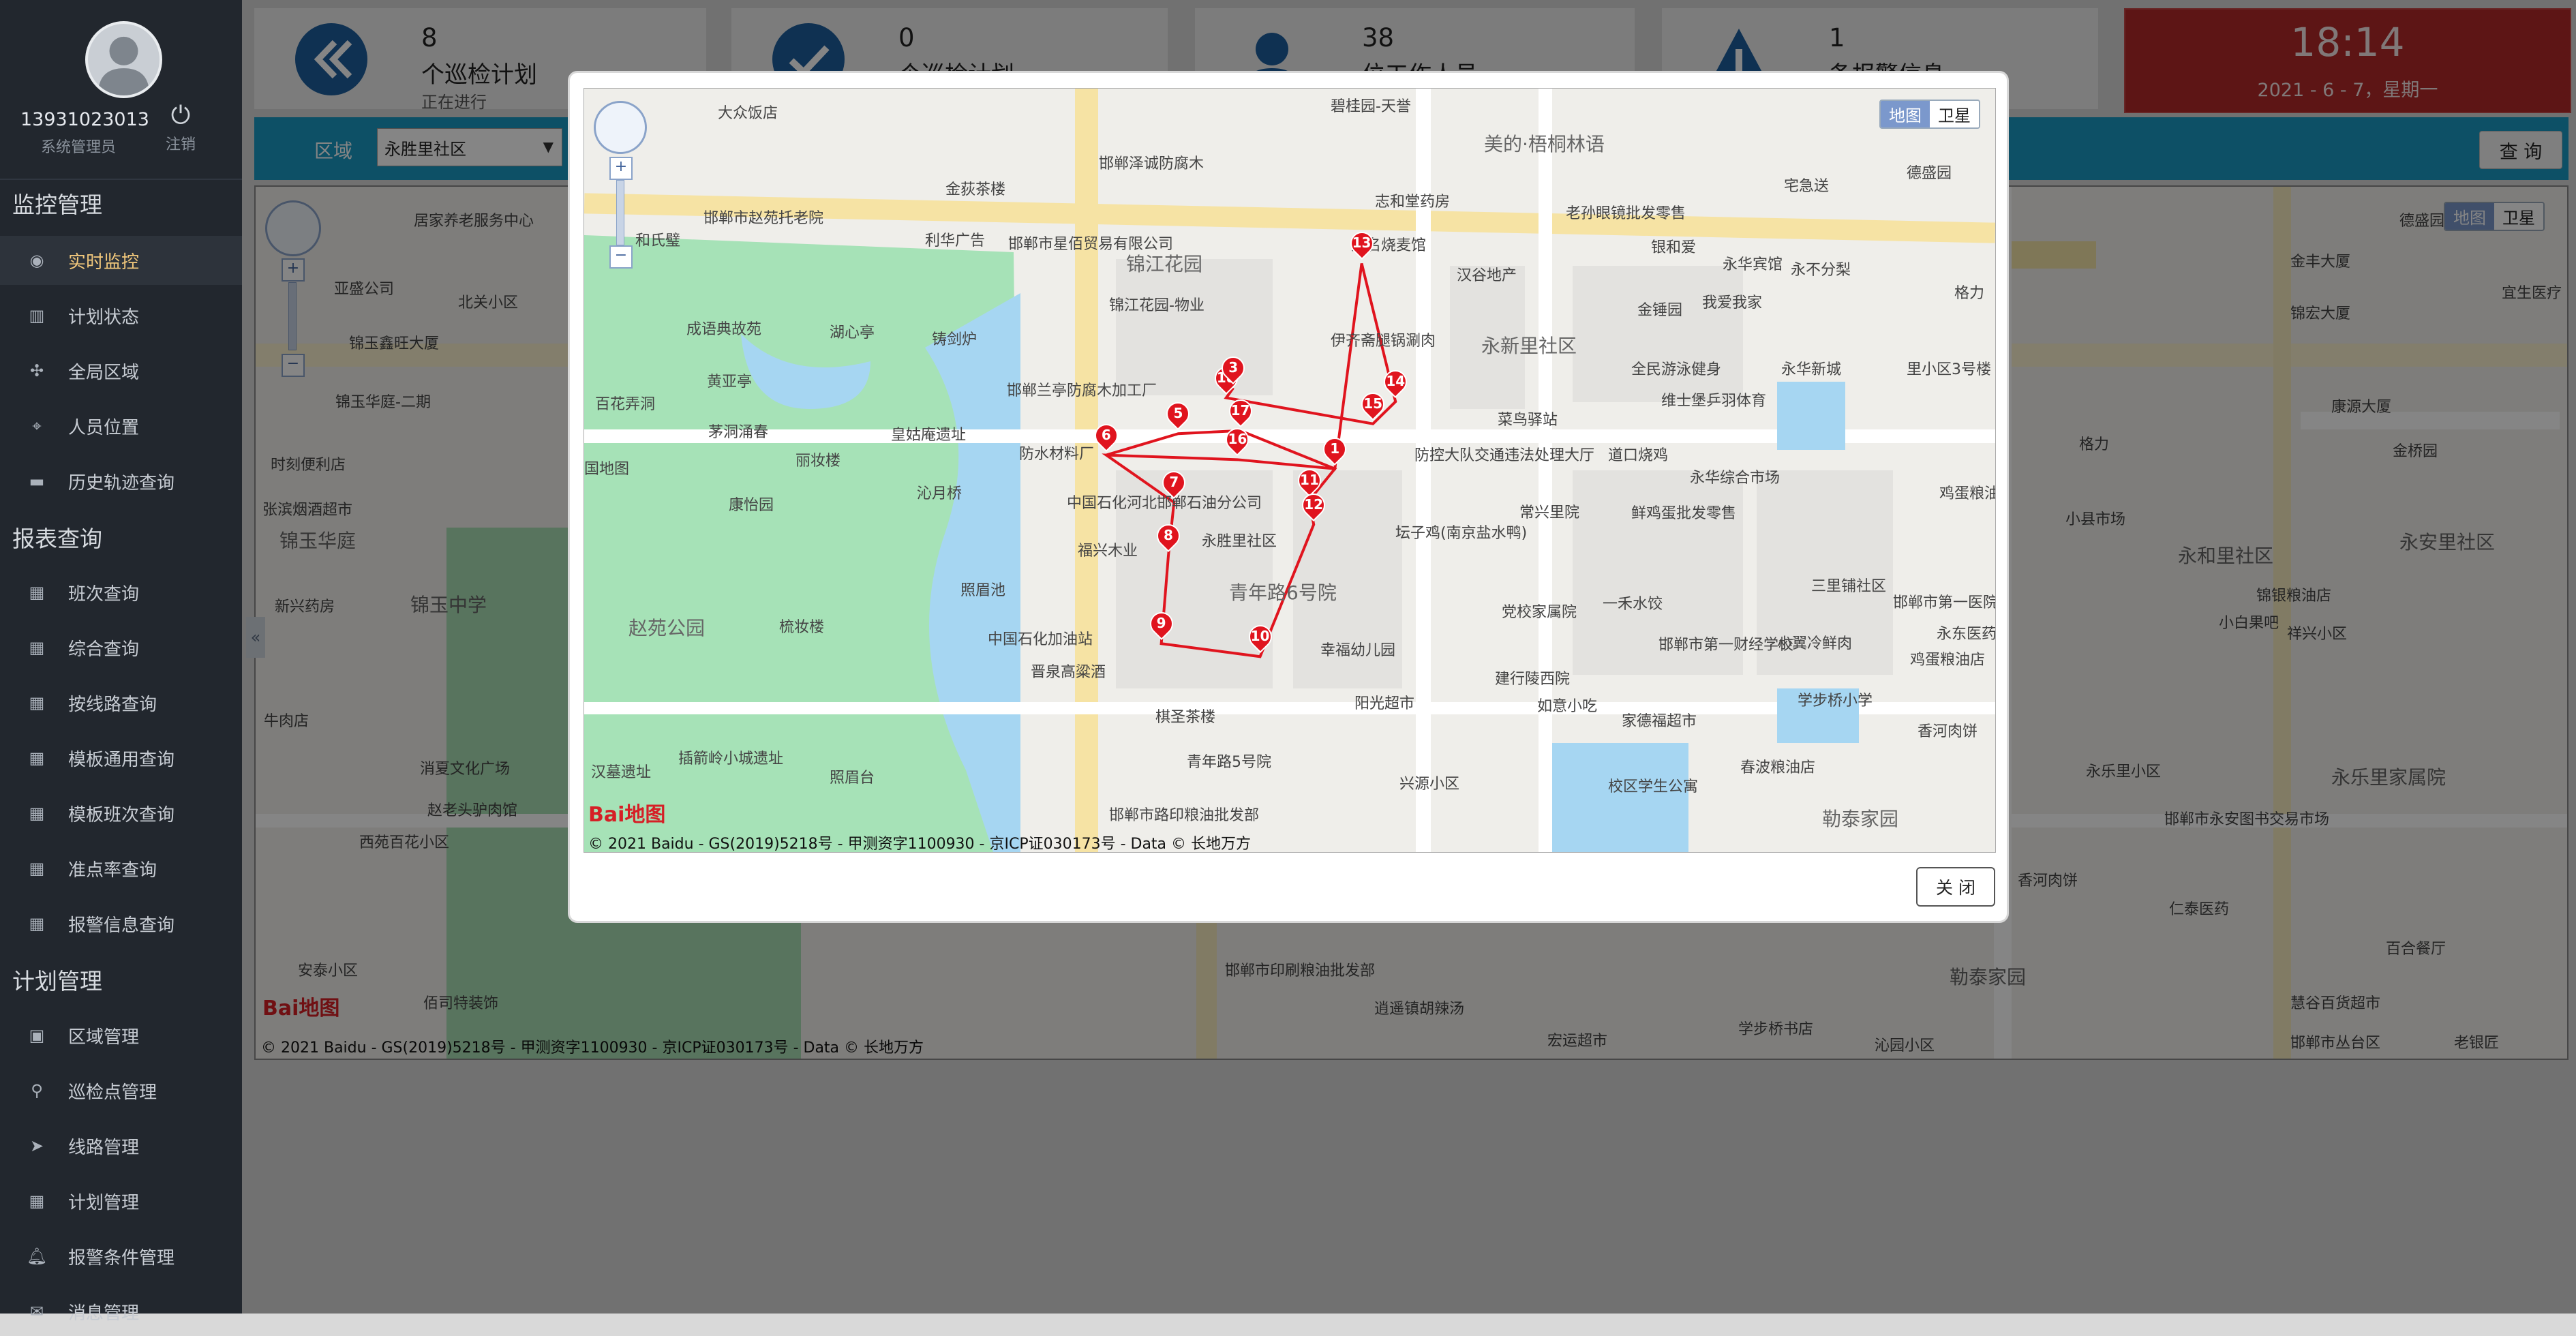 This screenshot has width=2576, height=1336. I want to click on route-pin-number: 17, so click(1240, 410).